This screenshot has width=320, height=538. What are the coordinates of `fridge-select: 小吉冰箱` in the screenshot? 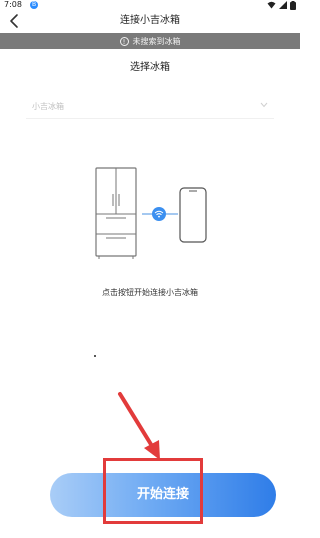 It's located at (150, 107).